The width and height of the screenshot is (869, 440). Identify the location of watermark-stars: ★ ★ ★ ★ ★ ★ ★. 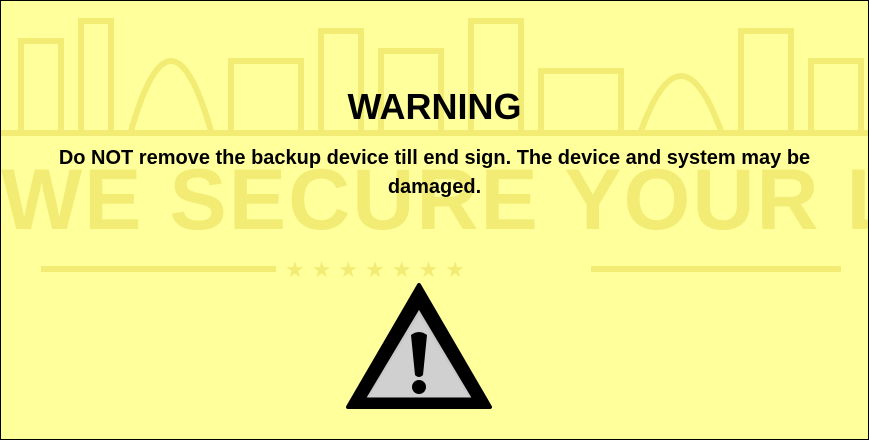
(375, 270).